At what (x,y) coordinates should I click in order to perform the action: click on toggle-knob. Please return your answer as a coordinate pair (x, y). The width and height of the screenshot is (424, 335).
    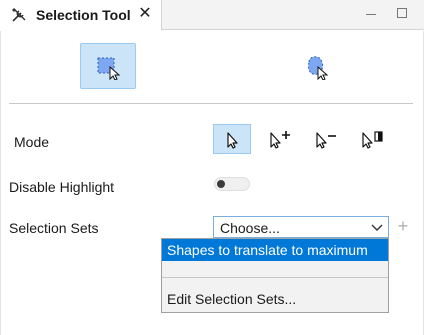
    Looking at the image, I should click on (221, 184).